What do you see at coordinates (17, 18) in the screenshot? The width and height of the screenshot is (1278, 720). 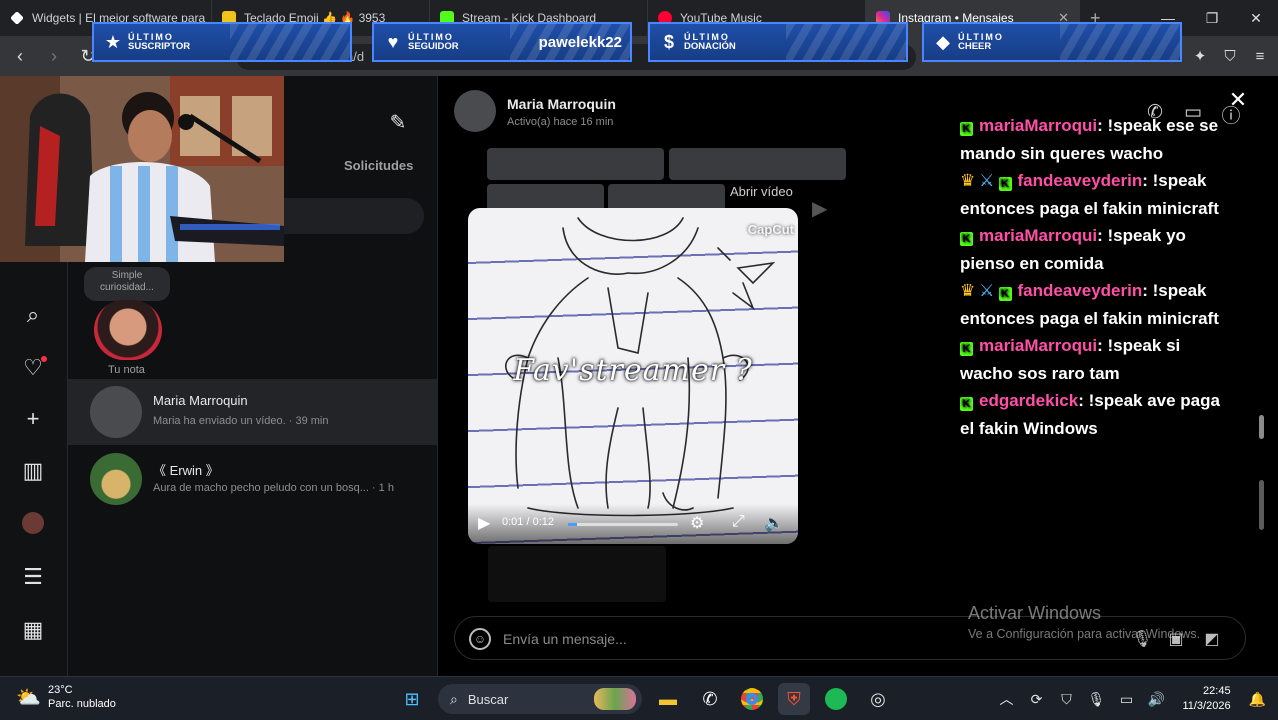 I see `widgets-favicon-icon` at bounding box center [17, 18].